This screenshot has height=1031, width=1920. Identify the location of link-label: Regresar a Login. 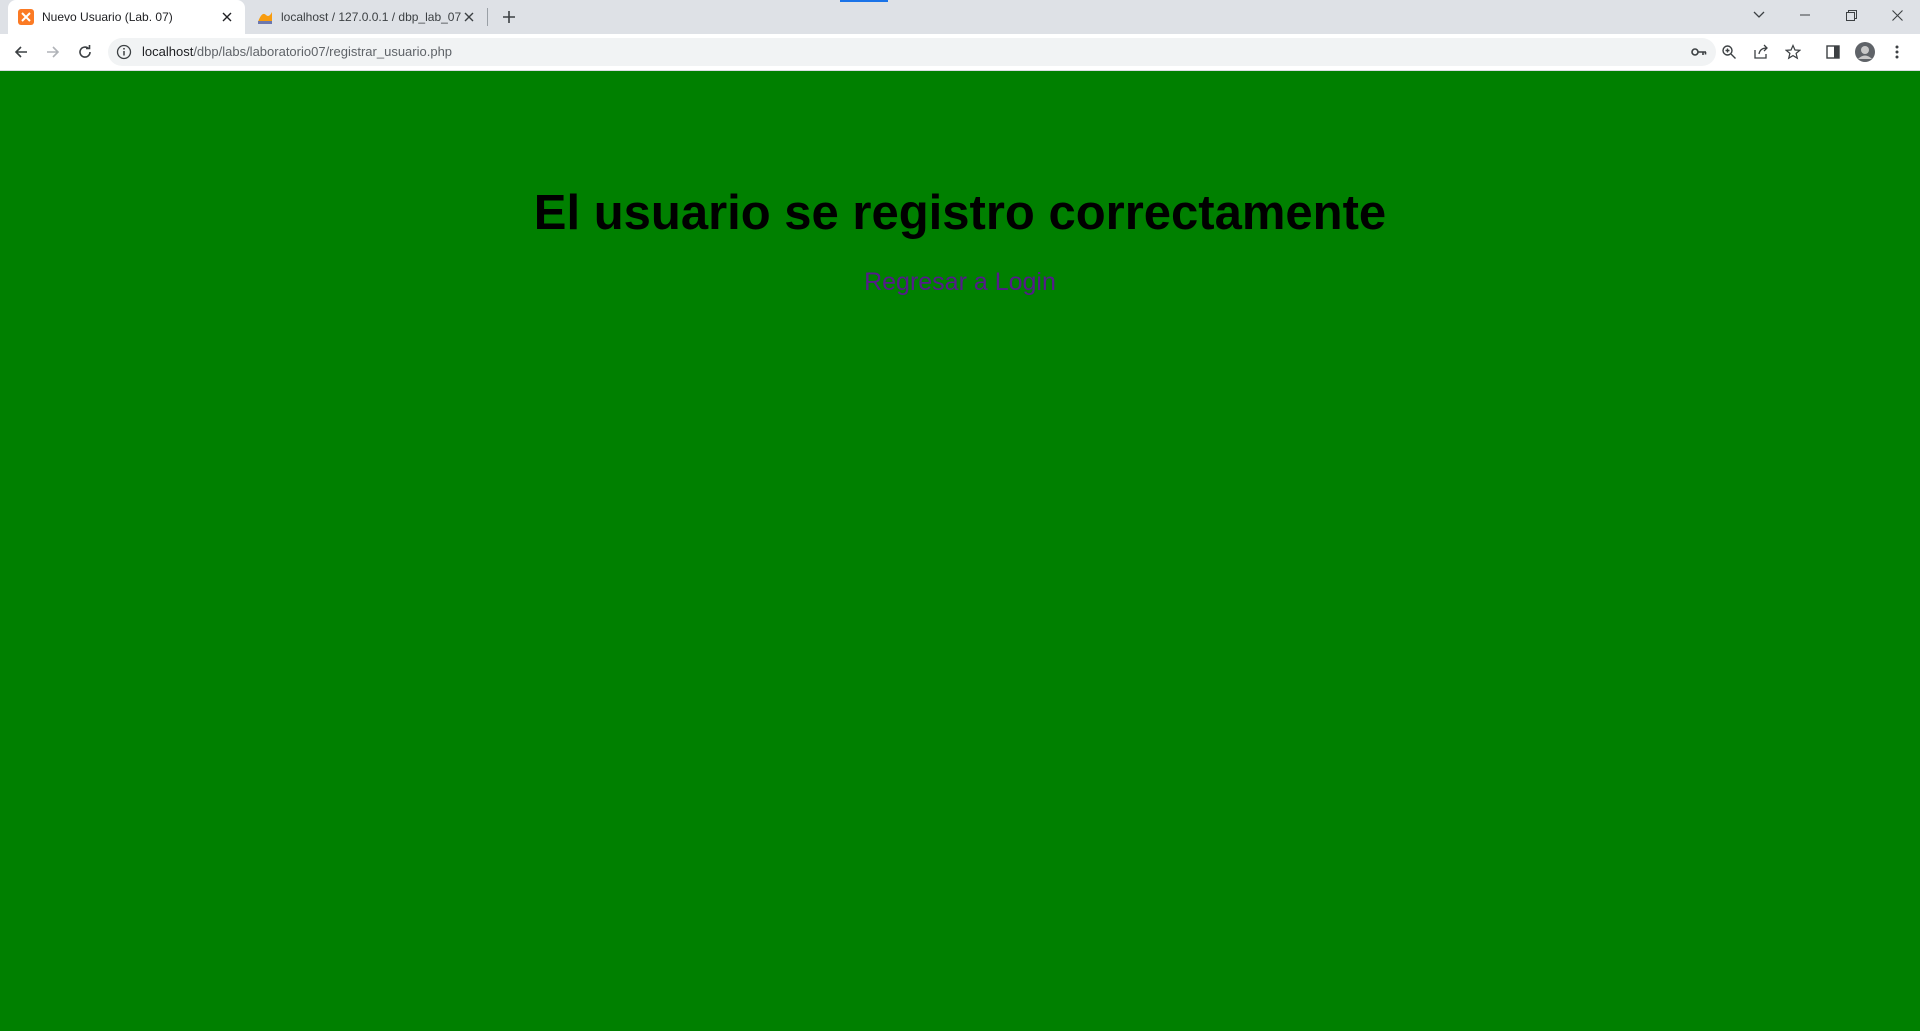
(960, 282).